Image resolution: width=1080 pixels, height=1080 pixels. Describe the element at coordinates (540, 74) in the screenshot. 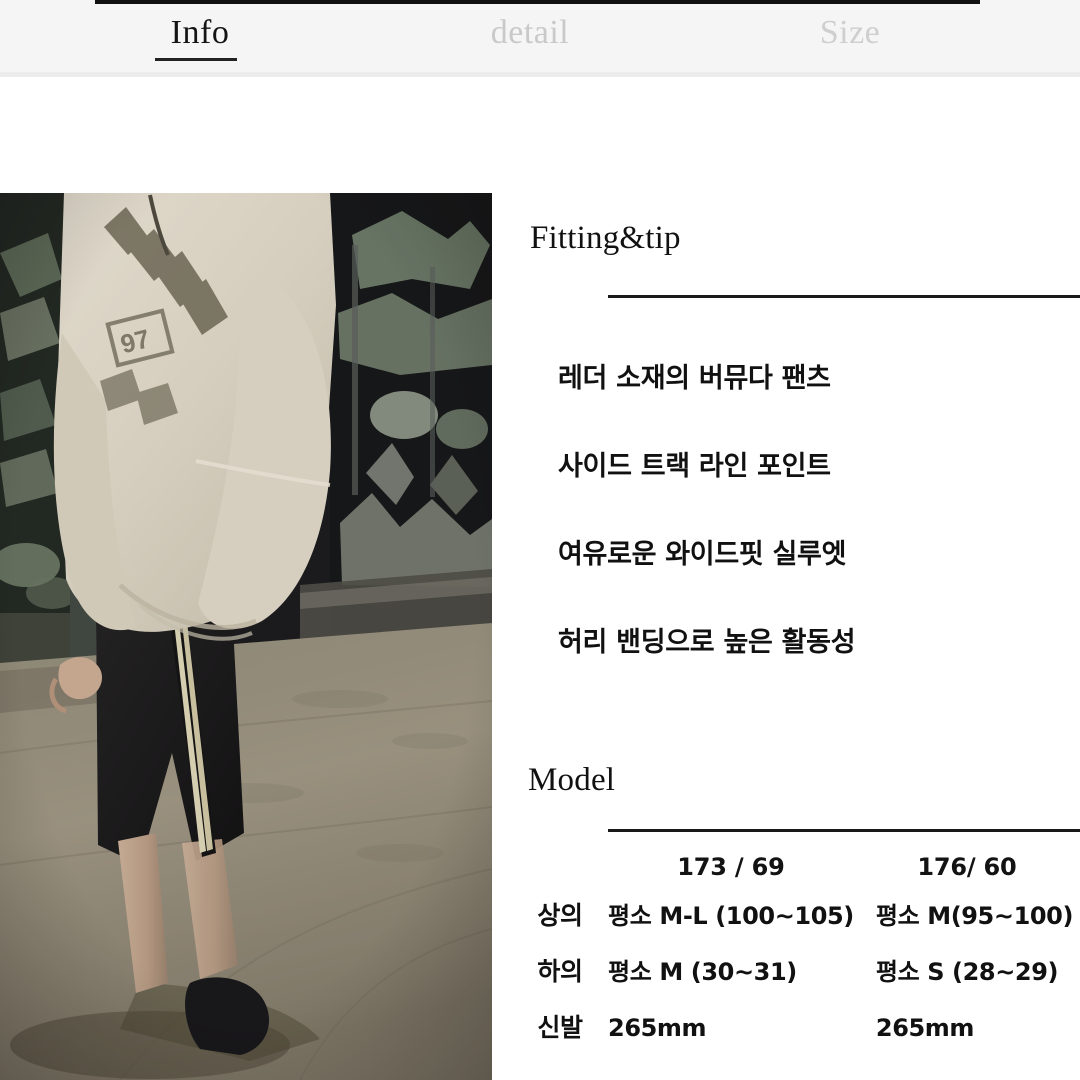

I see `tab-bar-bottom-divider` at that location.